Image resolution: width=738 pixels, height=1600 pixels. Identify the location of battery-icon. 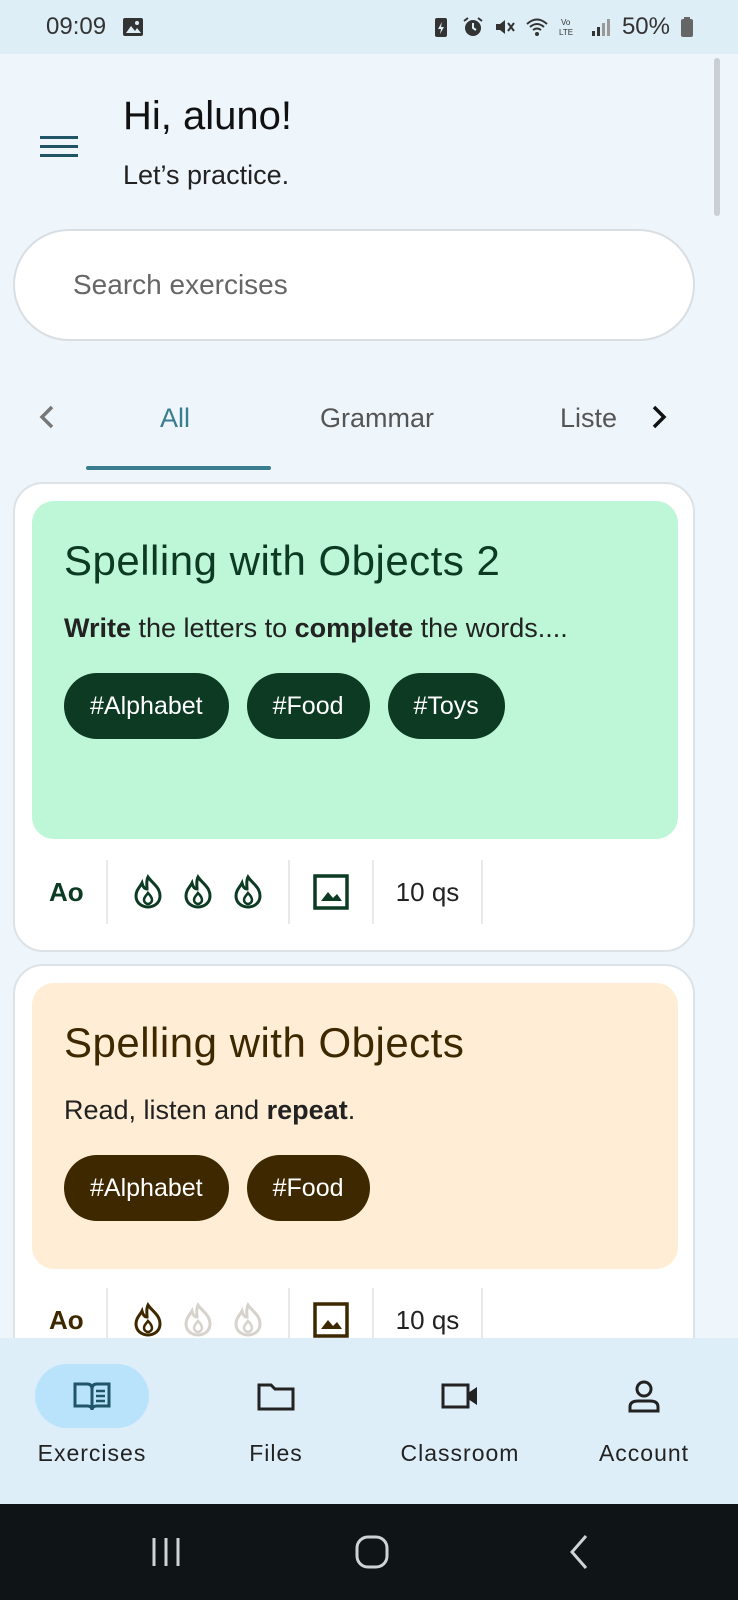
(687, 27).